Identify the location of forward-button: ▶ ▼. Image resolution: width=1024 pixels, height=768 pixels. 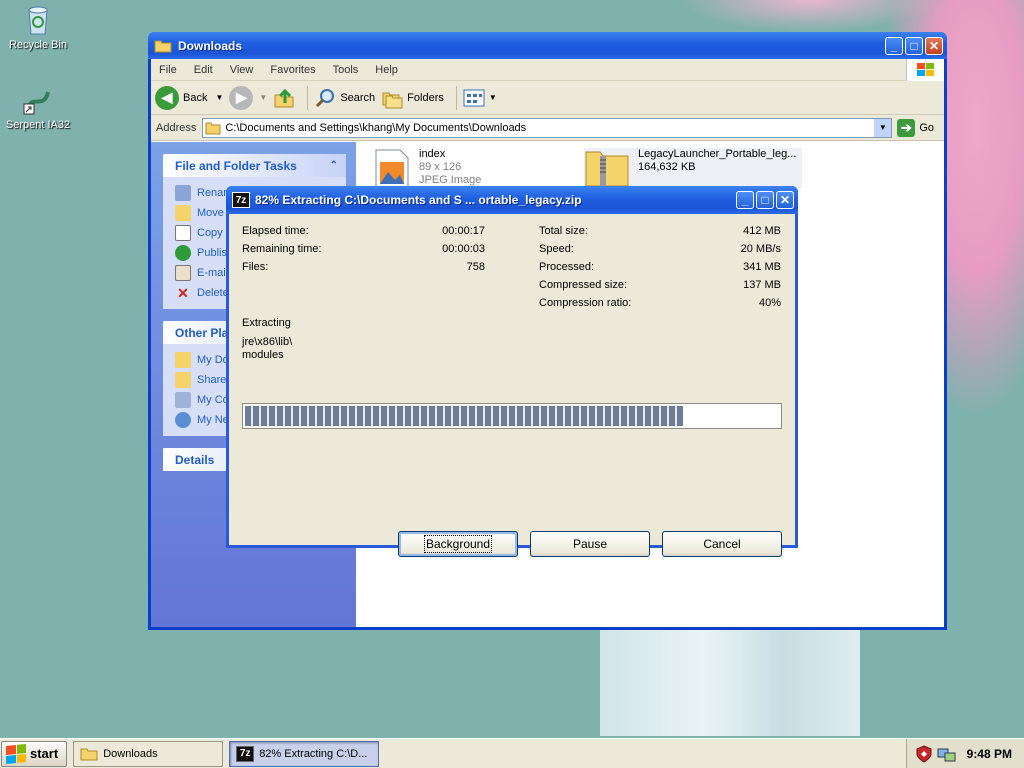
(248, 97).